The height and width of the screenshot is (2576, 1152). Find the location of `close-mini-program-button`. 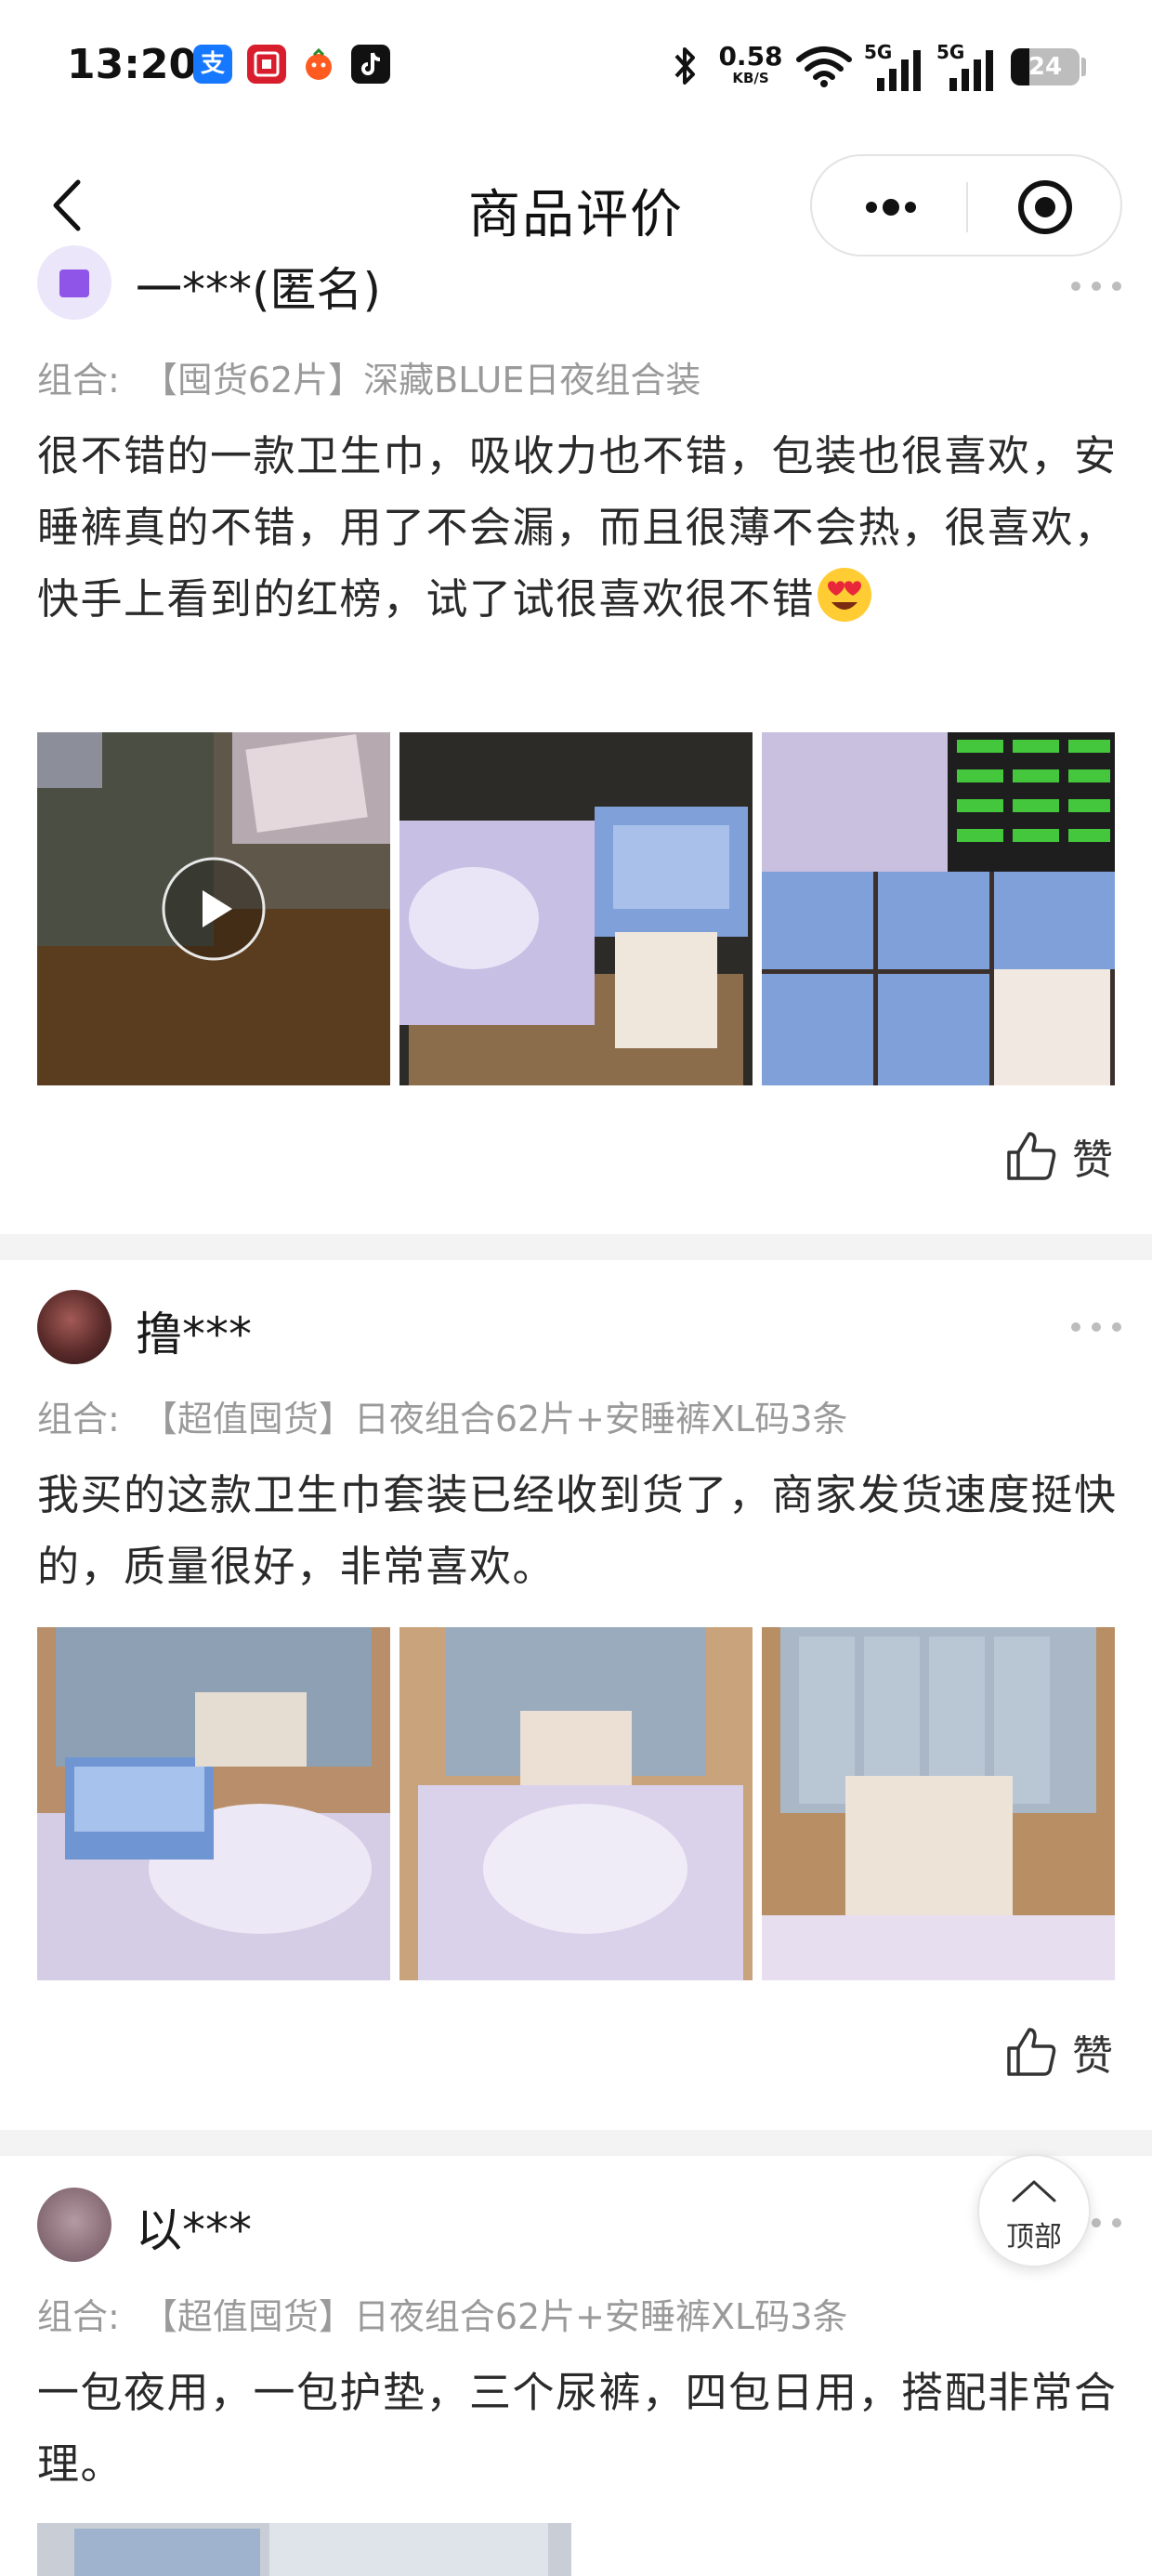

close-mini-program-button is located at coordinates (1045, 207).